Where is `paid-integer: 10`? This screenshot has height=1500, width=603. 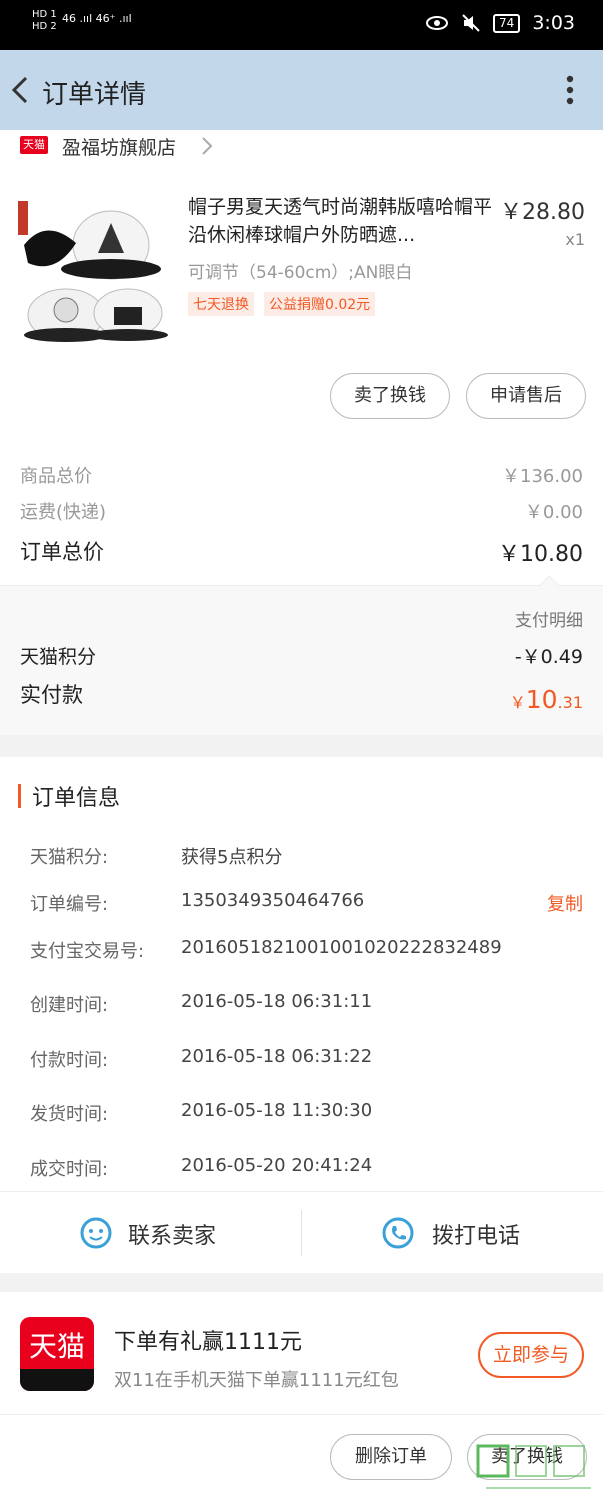
paid-integer: 10 is located at coordinates (541, 699).